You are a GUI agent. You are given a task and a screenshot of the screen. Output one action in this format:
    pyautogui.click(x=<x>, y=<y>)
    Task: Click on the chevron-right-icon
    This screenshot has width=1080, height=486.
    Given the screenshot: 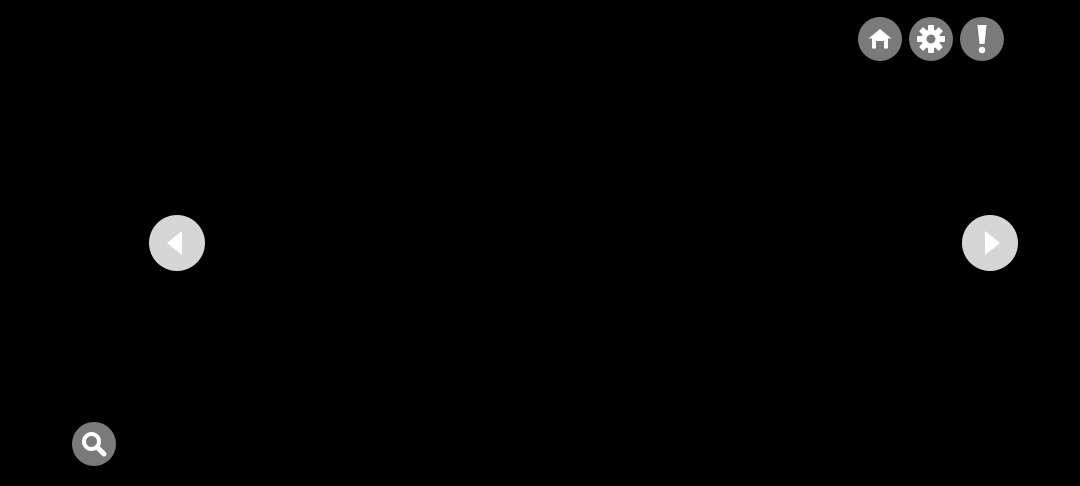 What is the action you would take?
    pyautogui.click(x=992, y=243)
    